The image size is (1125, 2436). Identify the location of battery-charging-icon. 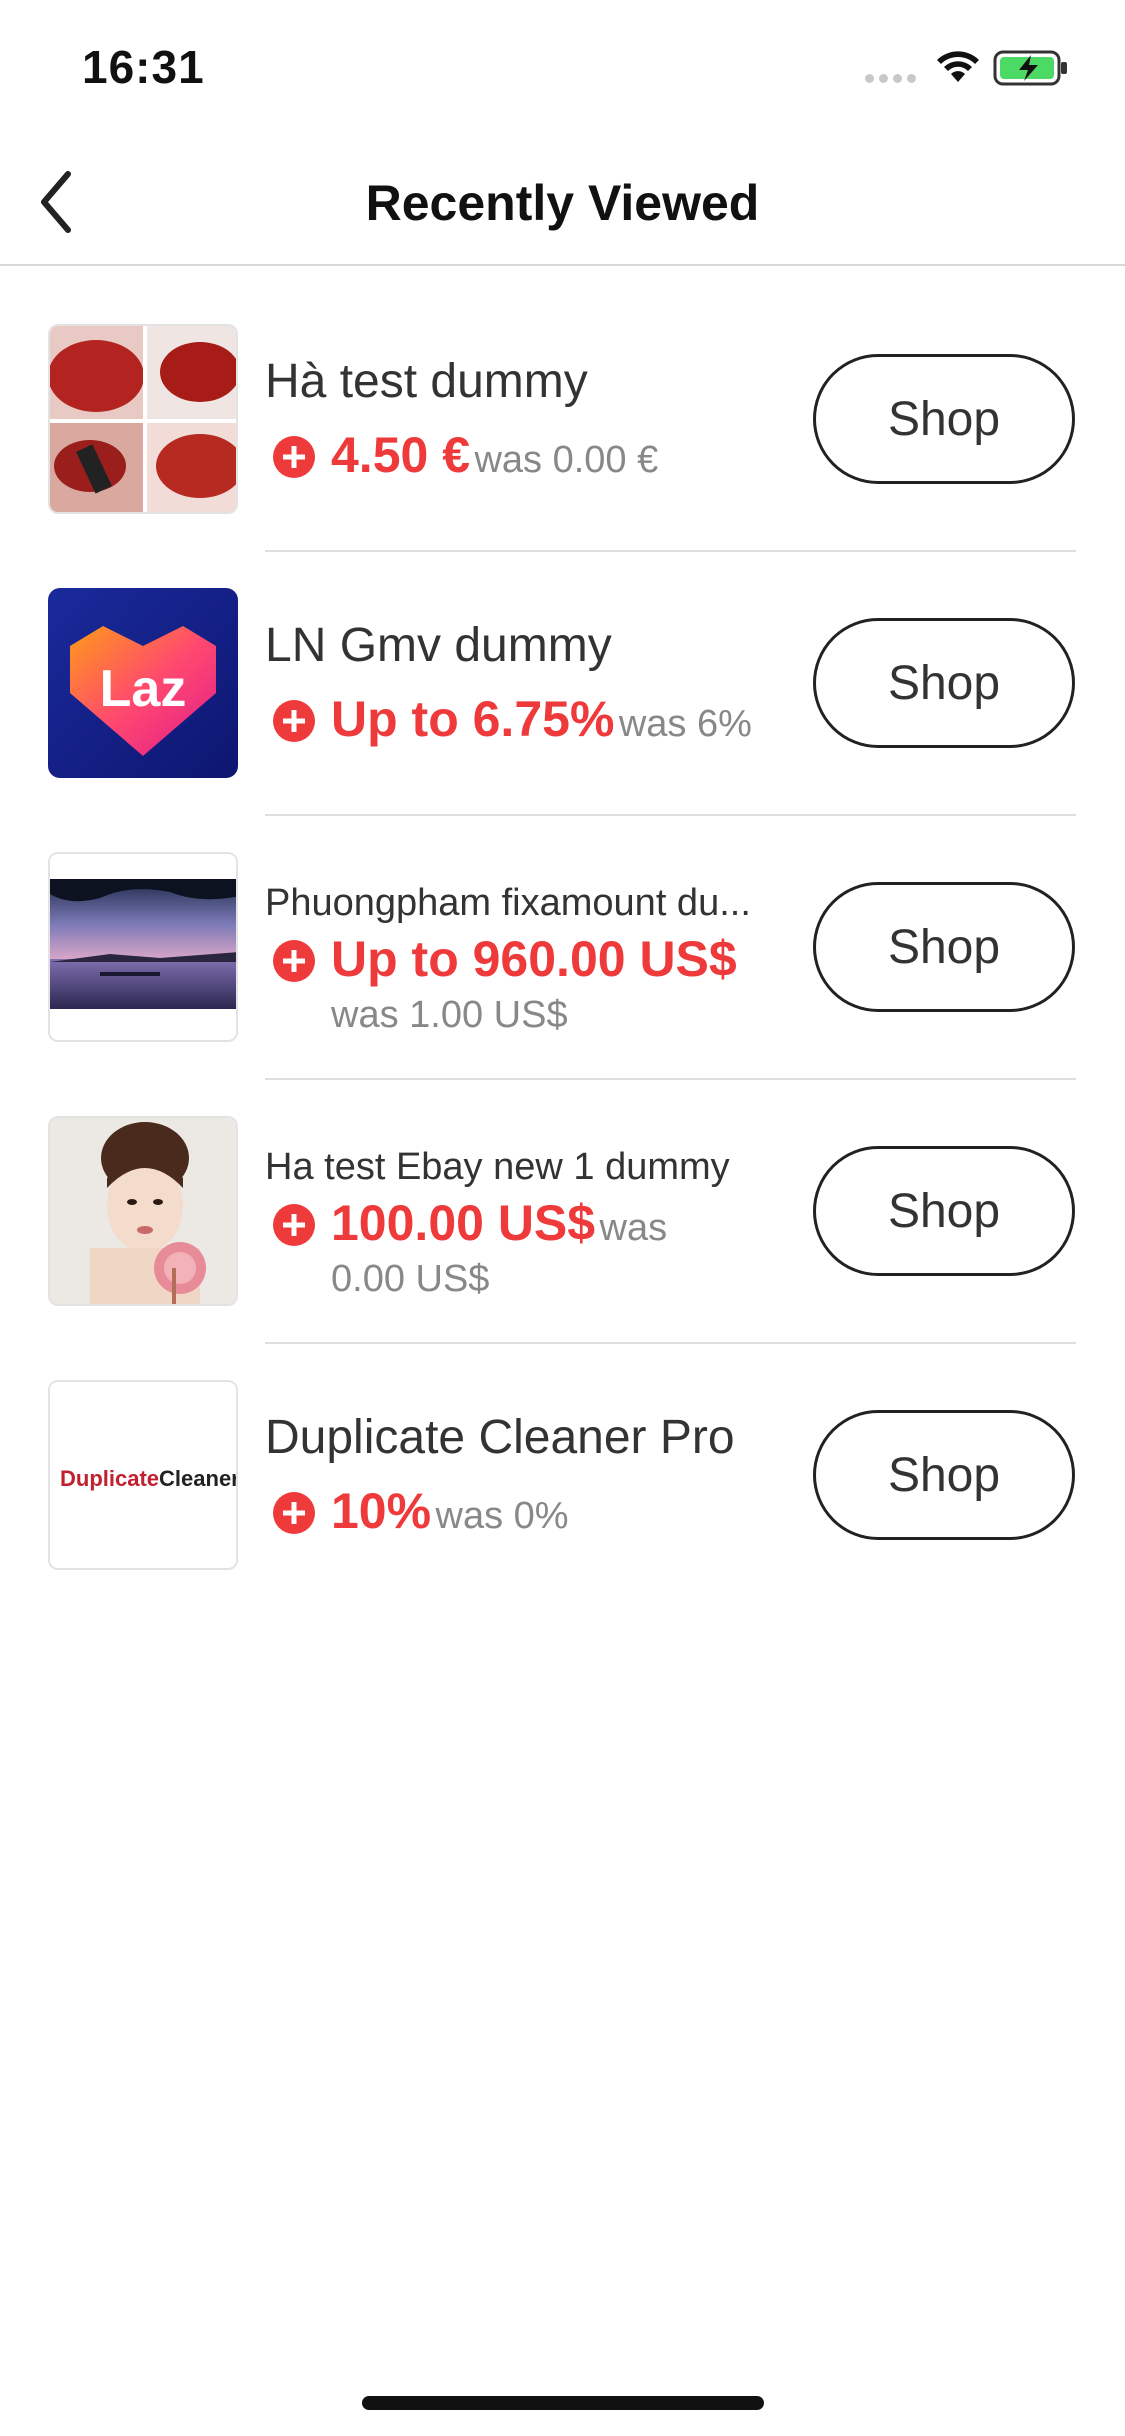
(1030, 68).